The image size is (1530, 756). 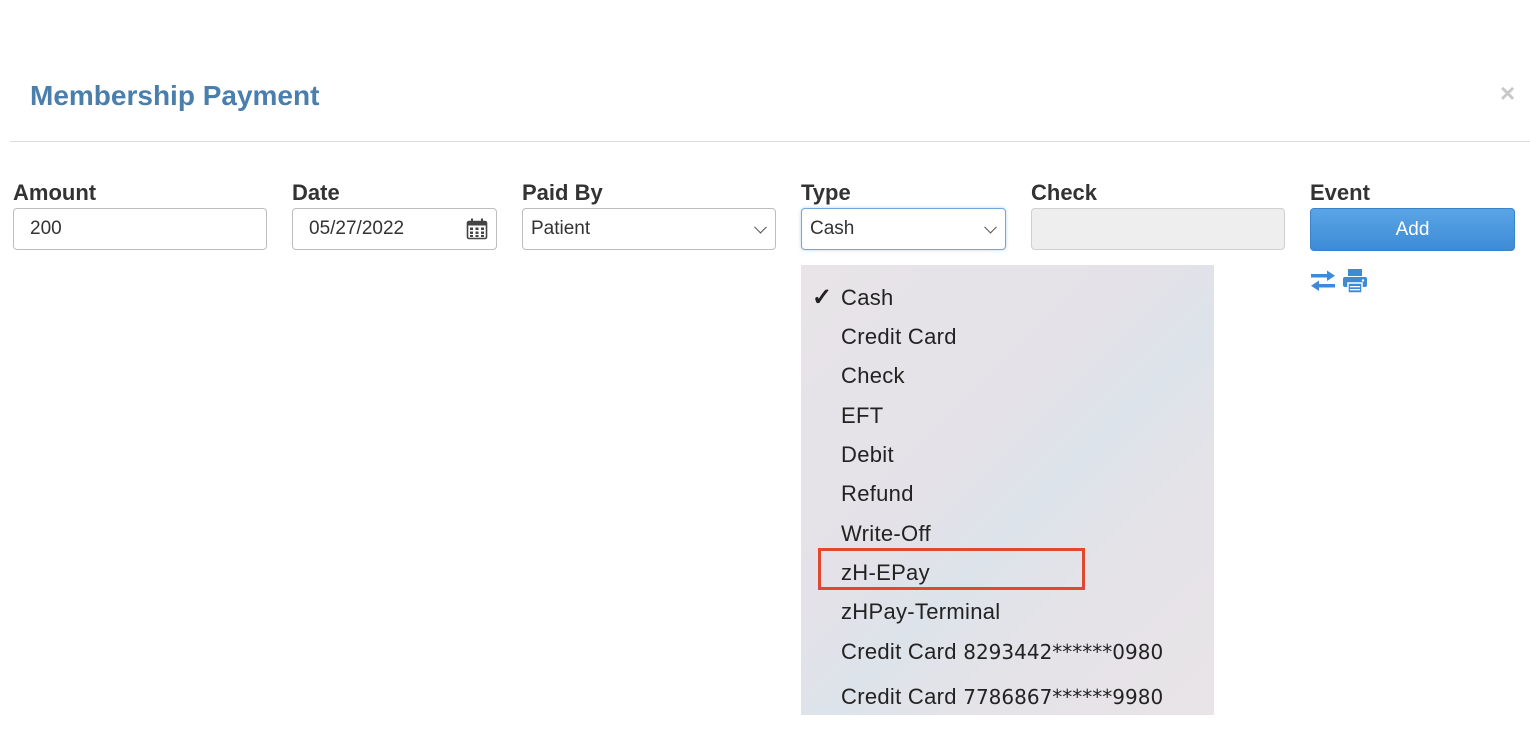 I want to click on date-input: 05/27/2022, so click(x=394, y=229).